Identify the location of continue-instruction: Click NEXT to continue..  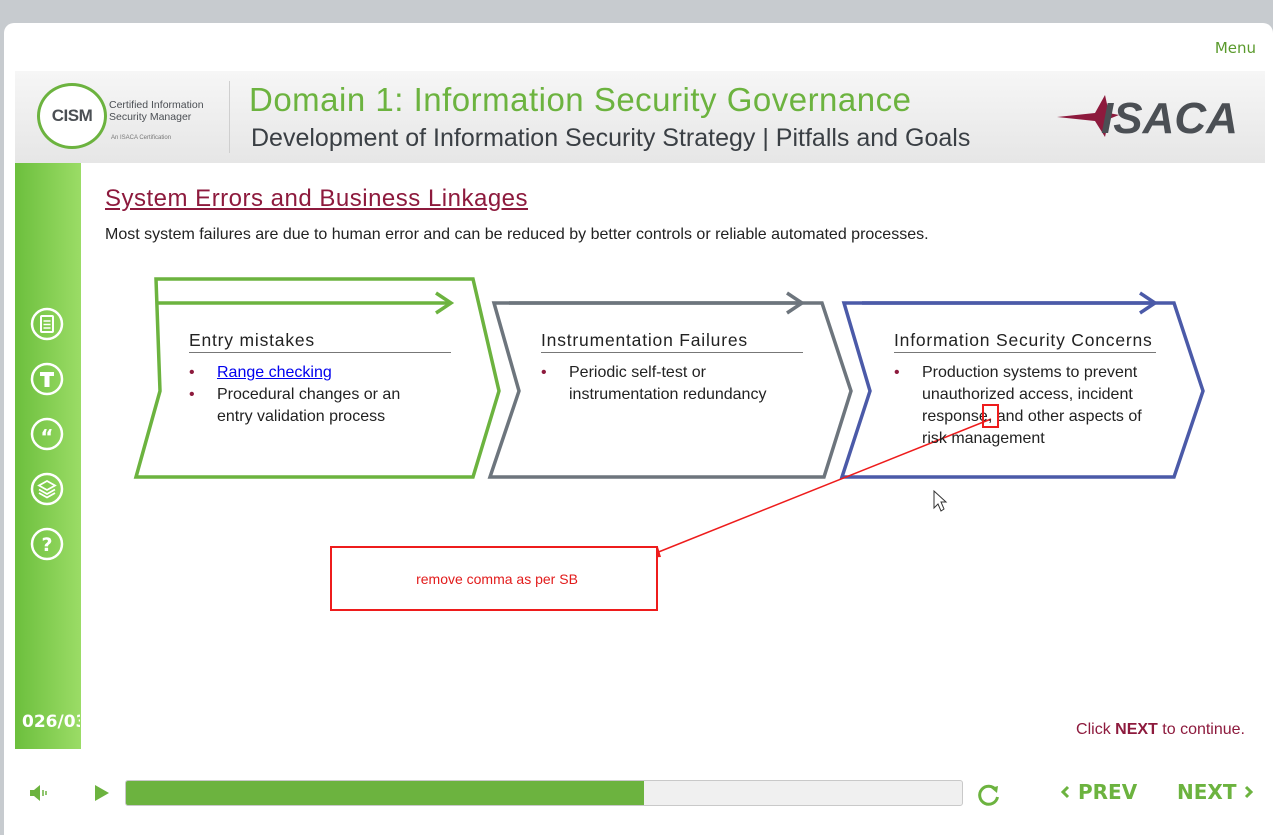
(1160, 729).